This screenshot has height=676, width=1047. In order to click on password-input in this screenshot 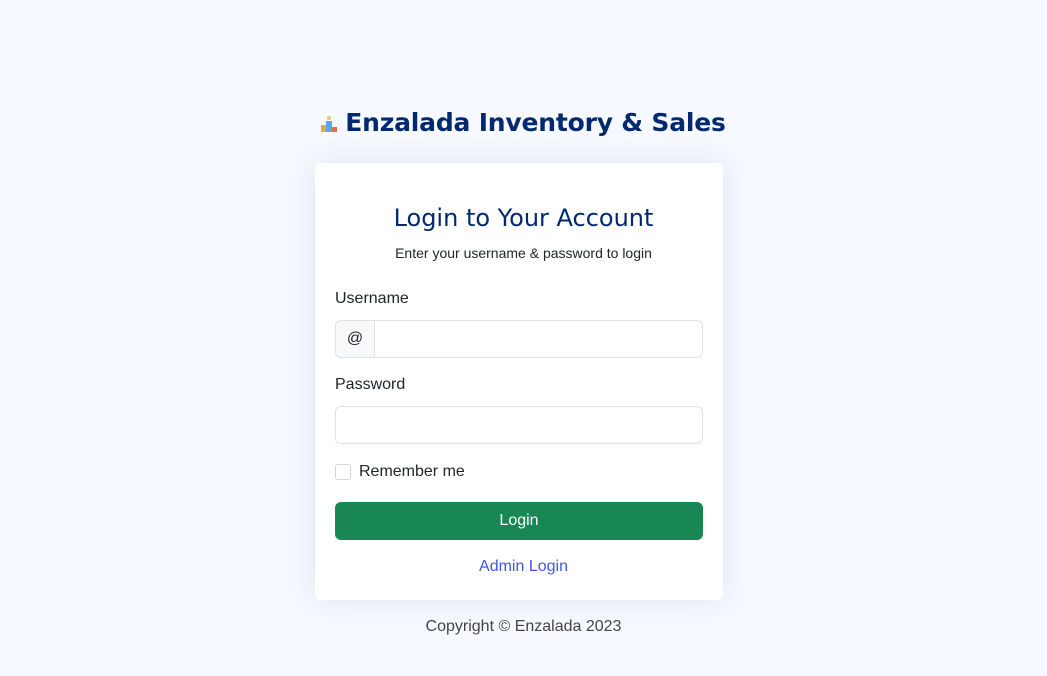, I will do `click(519, 425)`.